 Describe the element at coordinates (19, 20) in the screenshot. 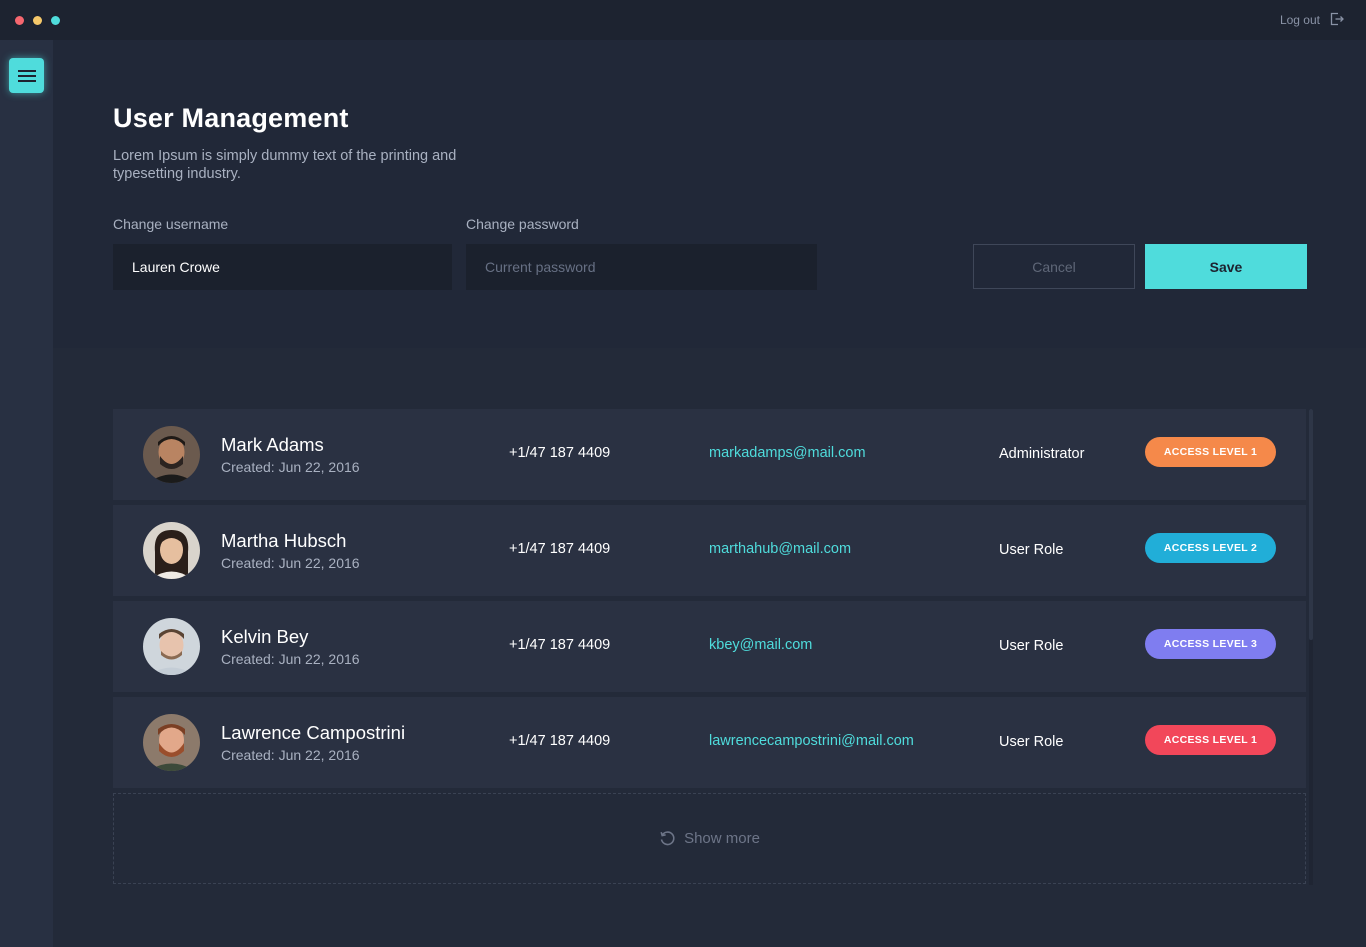

I see `close-window-dot` at that location.